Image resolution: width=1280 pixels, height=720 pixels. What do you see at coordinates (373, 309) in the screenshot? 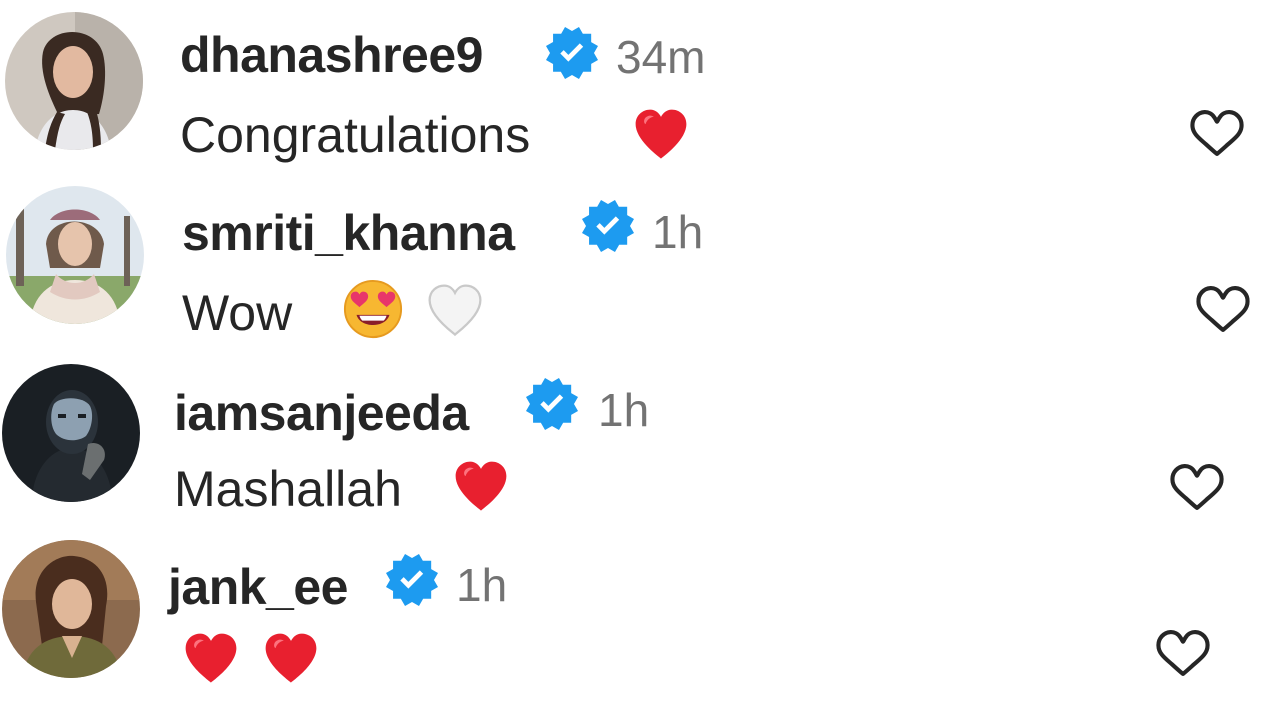
I see `heart-eyes-face-icon` at bounding box center [373, 309].